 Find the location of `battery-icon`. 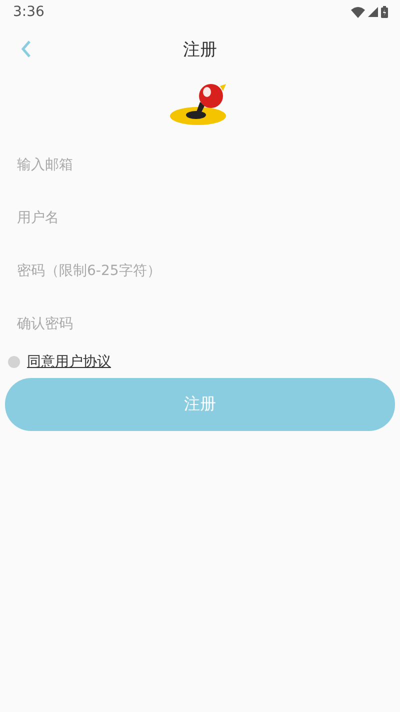

battery-icon is located at coordinates (384, 12).